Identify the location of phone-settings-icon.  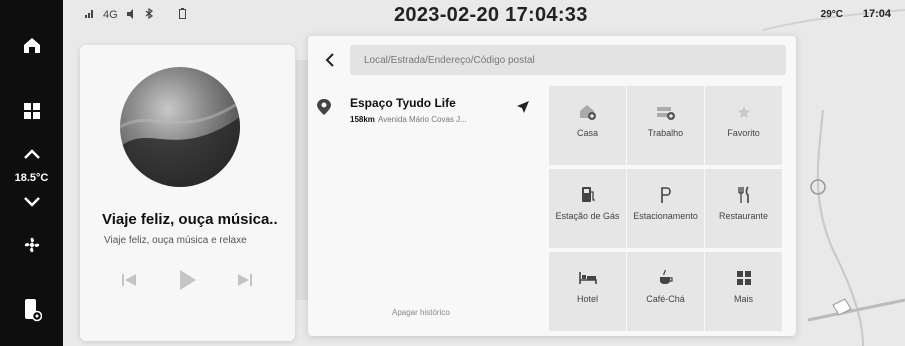
(33, 310).